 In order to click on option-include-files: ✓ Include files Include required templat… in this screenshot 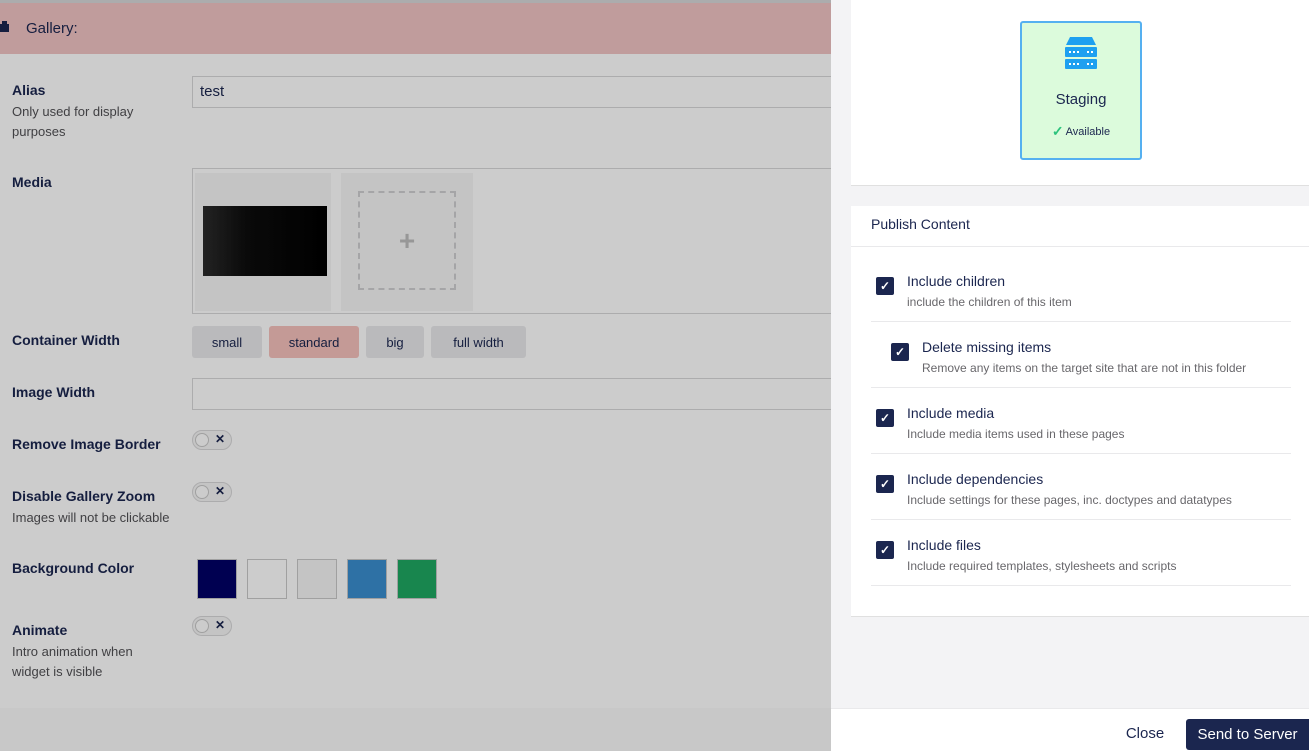, I will do `click(1081, 553)`.